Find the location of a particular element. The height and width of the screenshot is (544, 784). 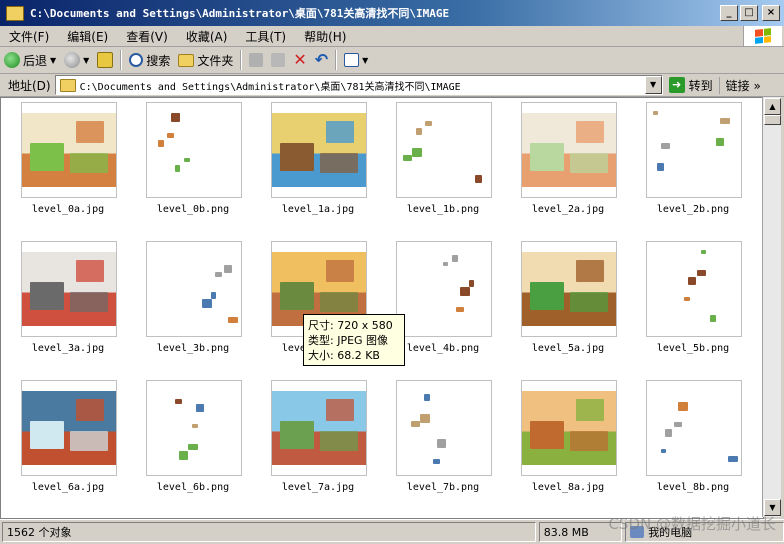

file-name-label: level_7b.png is located at coordinates (443, 487).